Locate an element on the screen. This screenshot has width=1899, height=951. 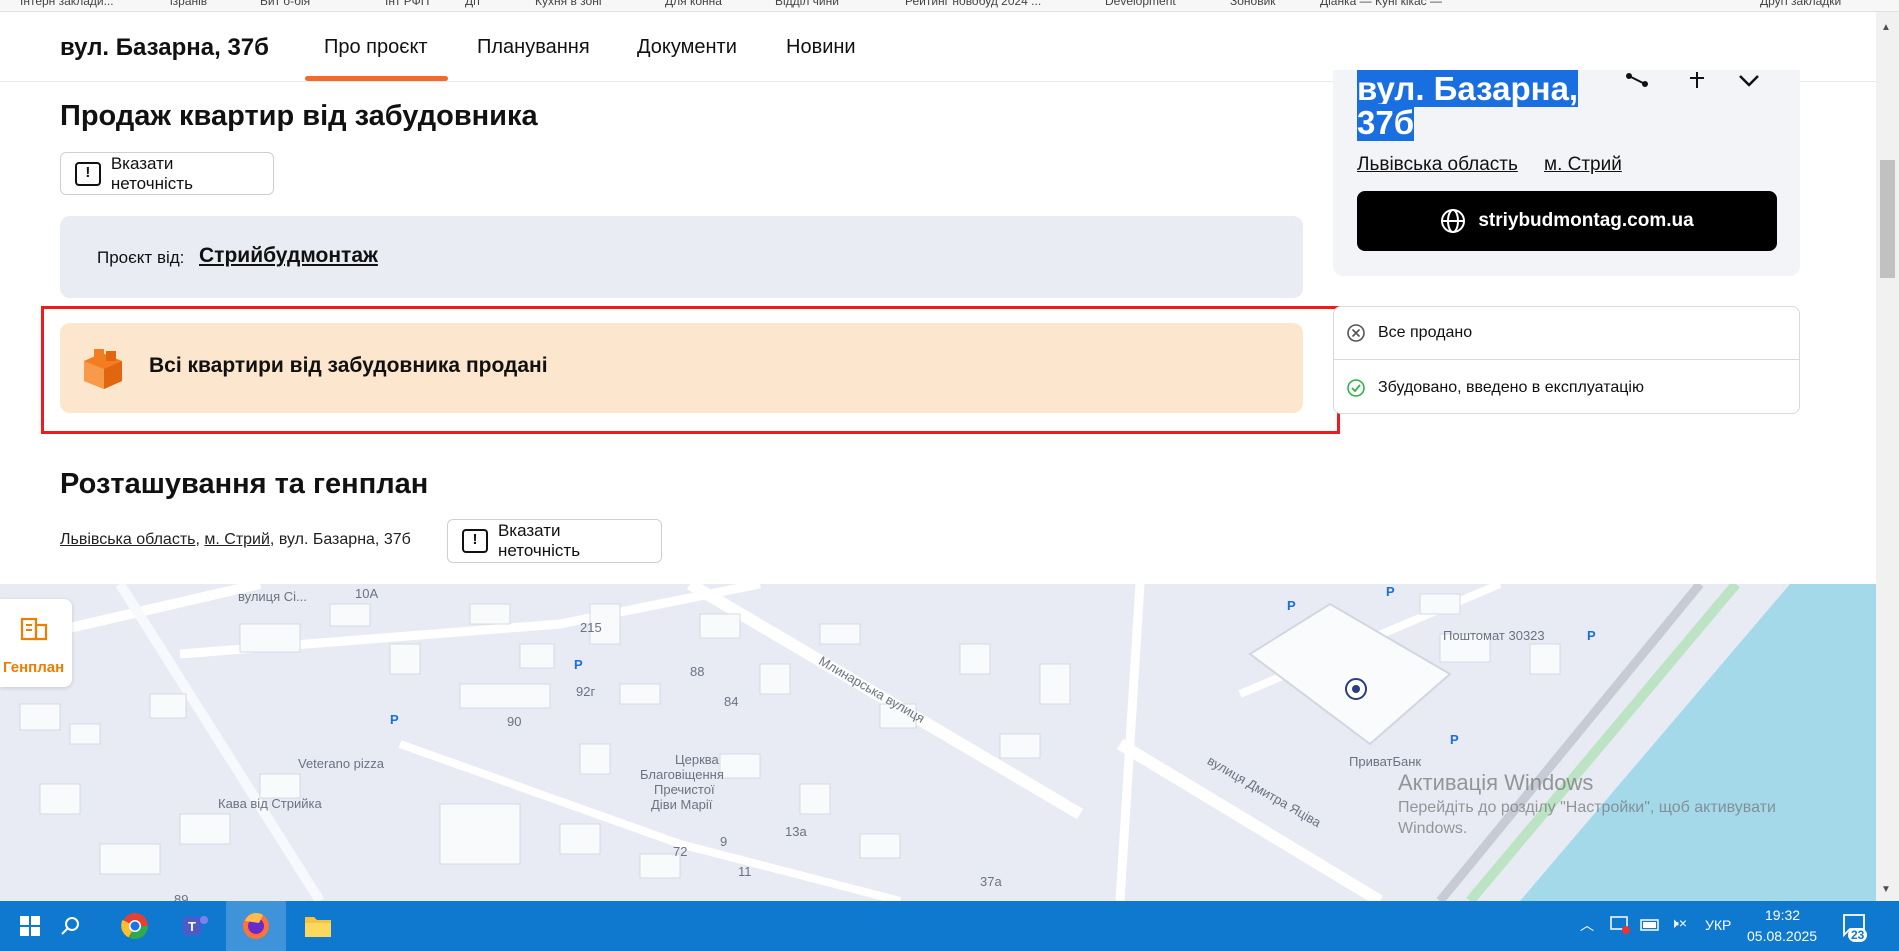
developer-link: Стрийбудмонтаж is located at coordinates (288, 256).